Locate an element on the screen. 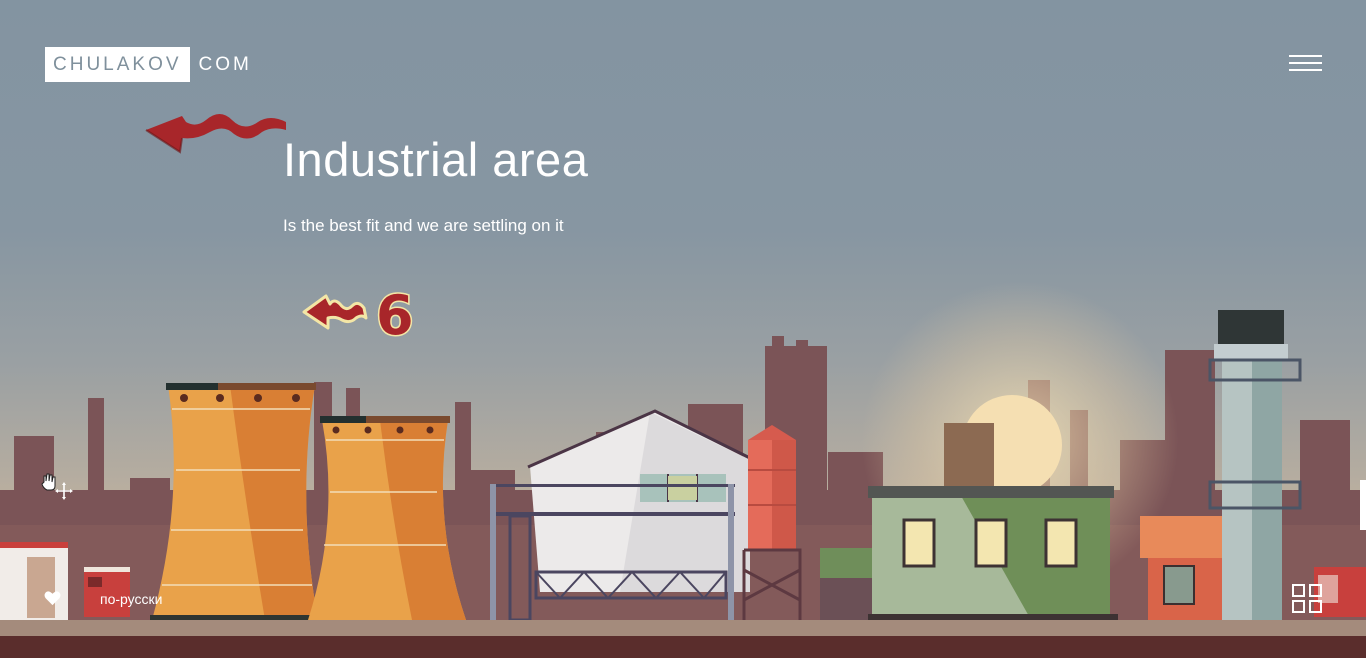 This screenshot has width=1366, height=658. heart-icon is located at coordinates (52, 598).